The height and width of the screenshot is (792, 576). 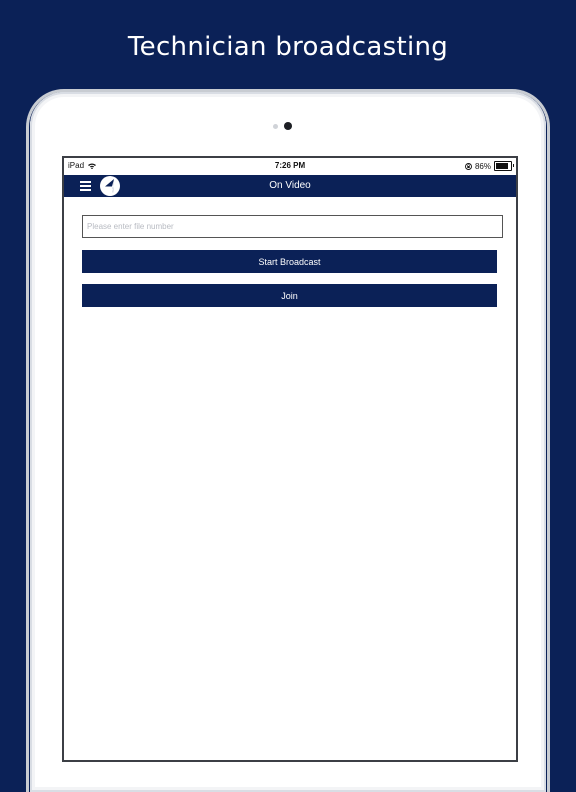 What do you see at coordinates (275, 126) in the screenshot?
I see `proximity-sensor` at bounding box center [275, 126].